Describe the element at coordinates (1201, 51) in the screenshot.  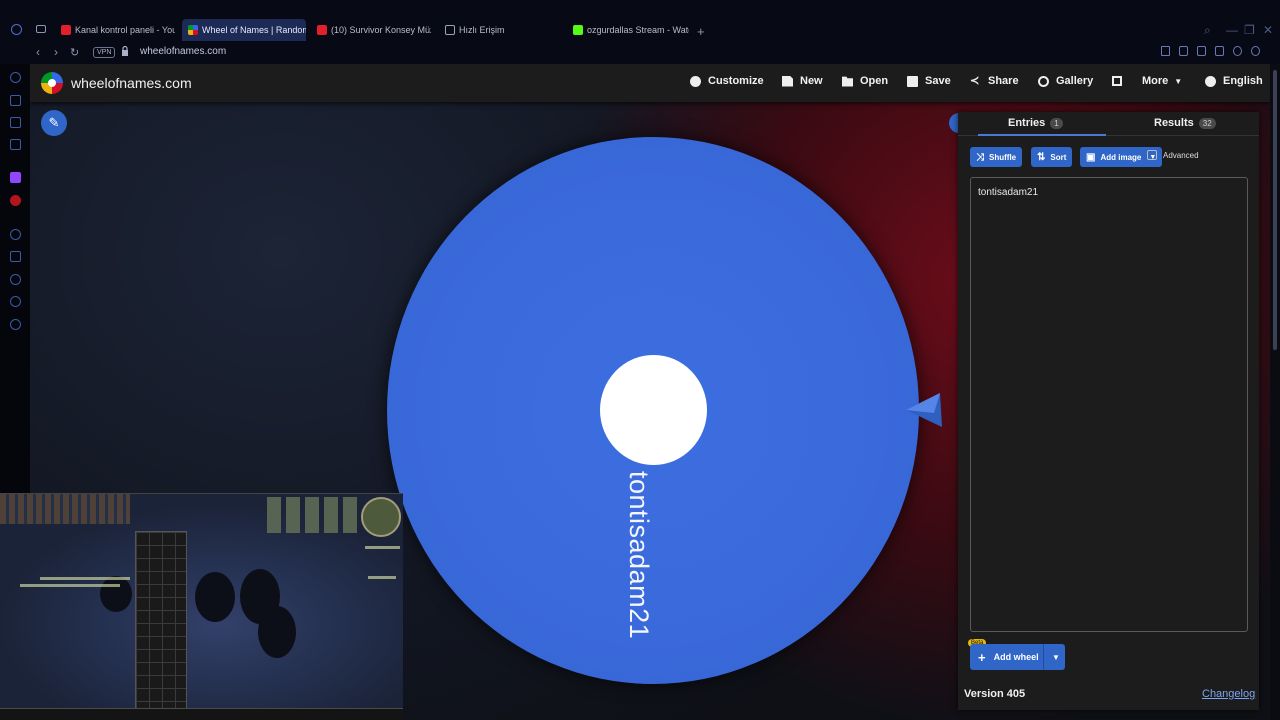
I see `adblock-icon` at that location.